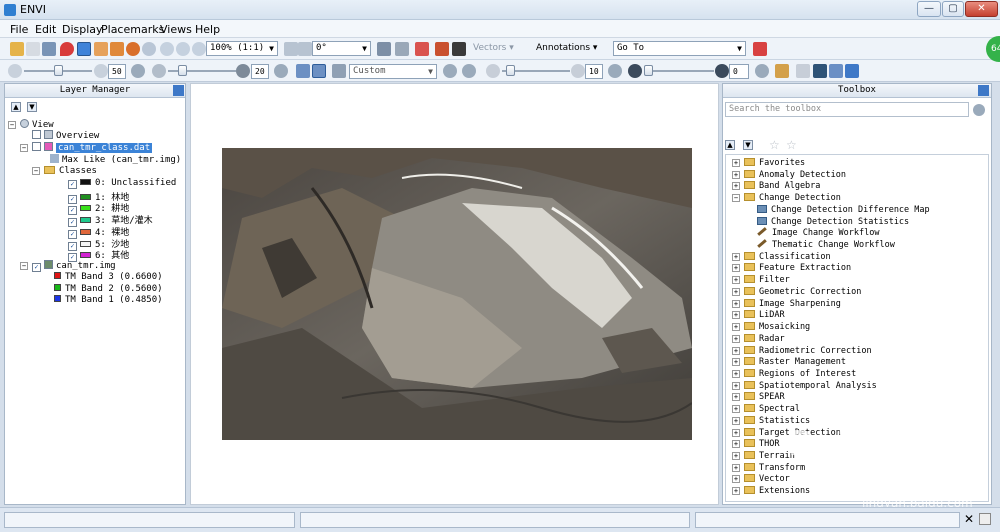 The width and height of the screenshot is (1000, 532). Describe the element at coordinates (985, 519) in the screenshot. I see `status-progress-icon` at that location.